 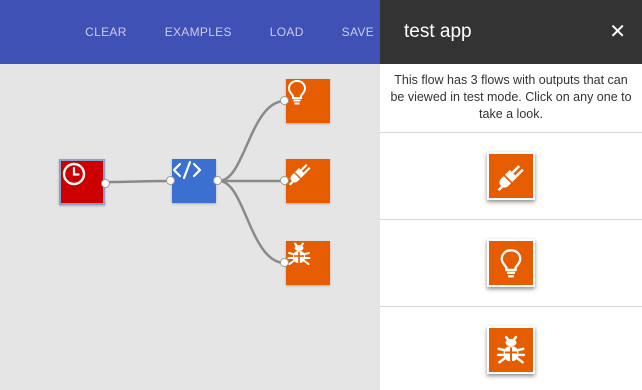 I want to click on plug-output-node, so click(x=305, y=181).